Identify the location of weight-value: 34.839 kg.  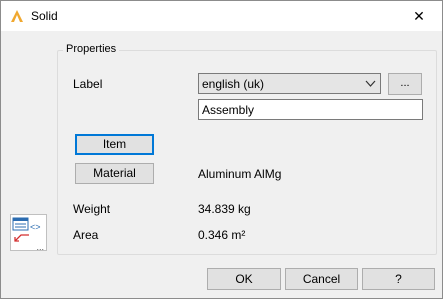
(224, 209).